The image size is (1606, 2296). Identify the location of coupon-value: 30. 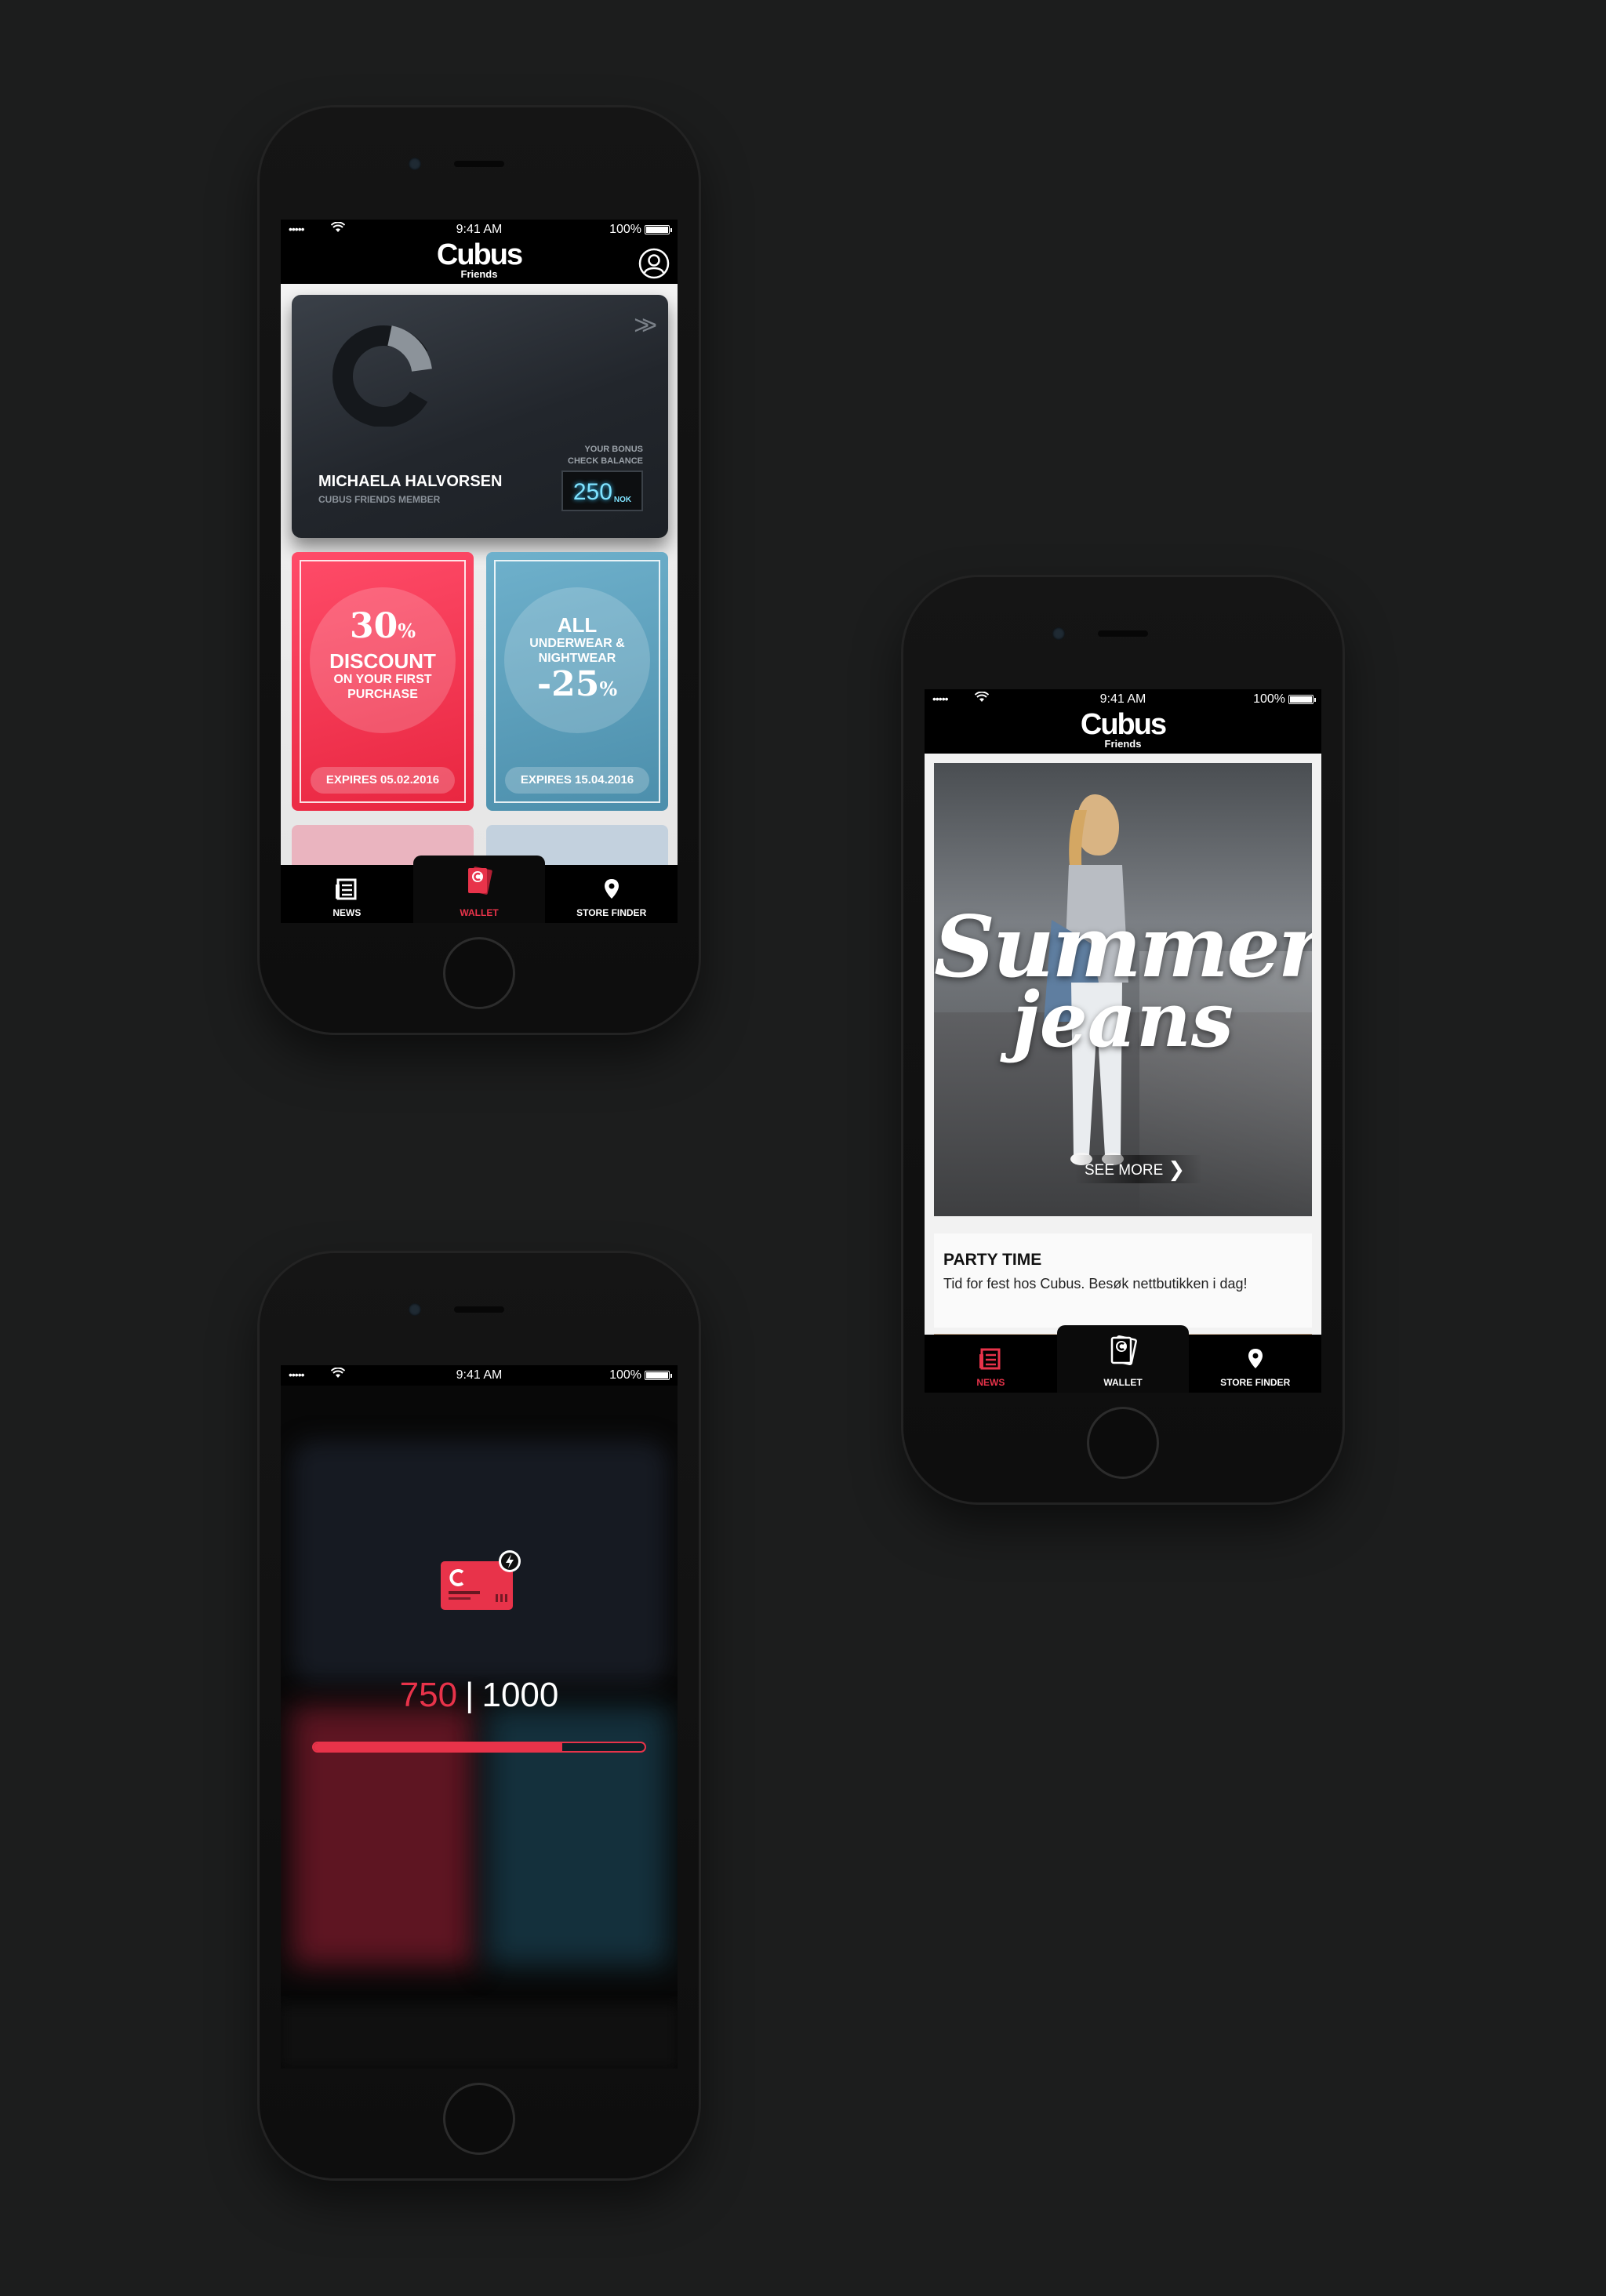
(373, 626).